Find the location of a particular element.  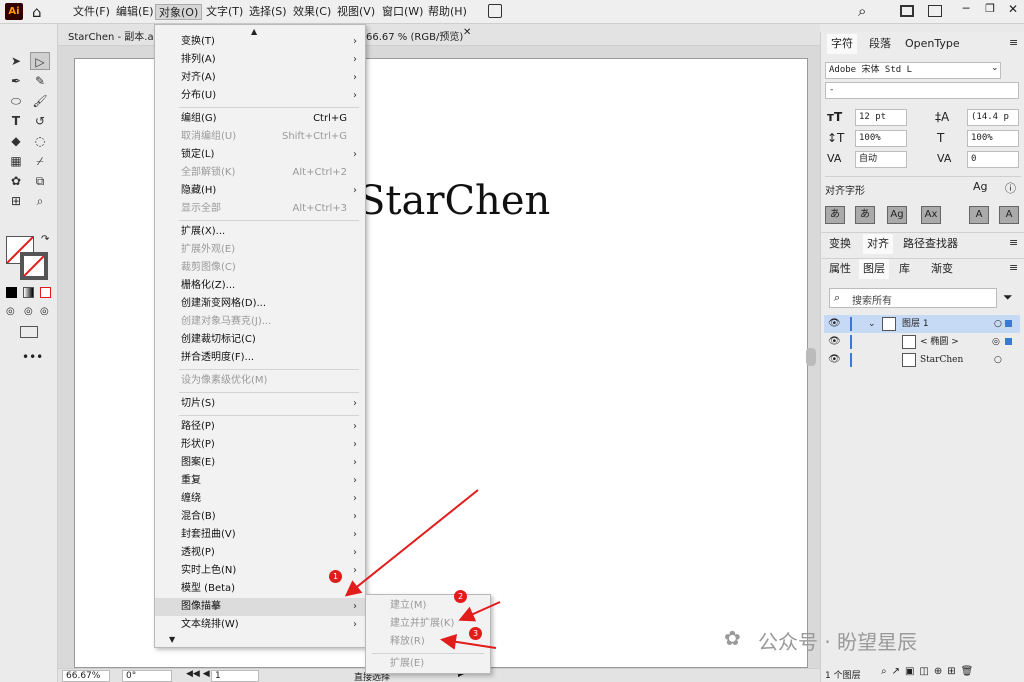

annotation-badge-1: 1 is located at coordinates (335, 576).